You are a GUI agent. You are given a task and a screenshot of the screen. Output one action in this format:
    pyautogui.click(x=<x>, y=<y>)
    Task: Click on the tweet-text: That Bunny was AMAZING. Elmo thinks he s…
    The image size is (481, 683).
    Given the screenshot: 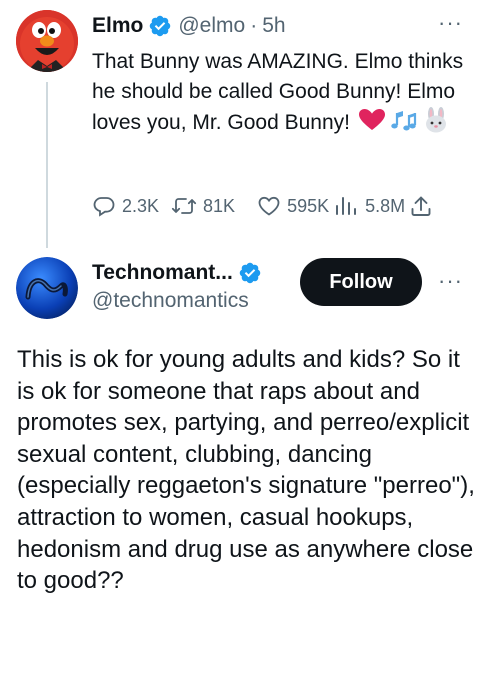 What is the action you would take?
    pyautogui.click(x=278, y=92)
    